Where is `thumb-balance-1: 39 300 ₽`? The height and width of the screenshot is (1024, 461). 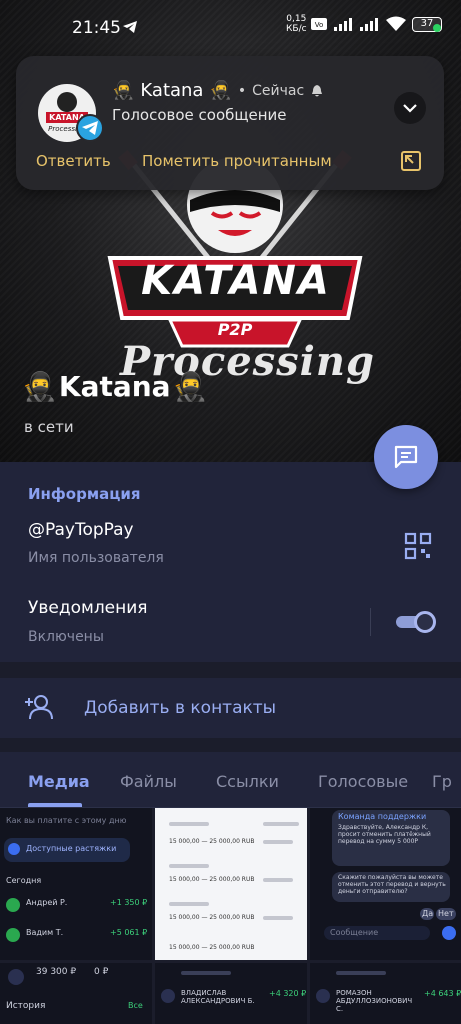
thumb-balance-1: 39 300 ₽ is located at coordinates (56, 972).